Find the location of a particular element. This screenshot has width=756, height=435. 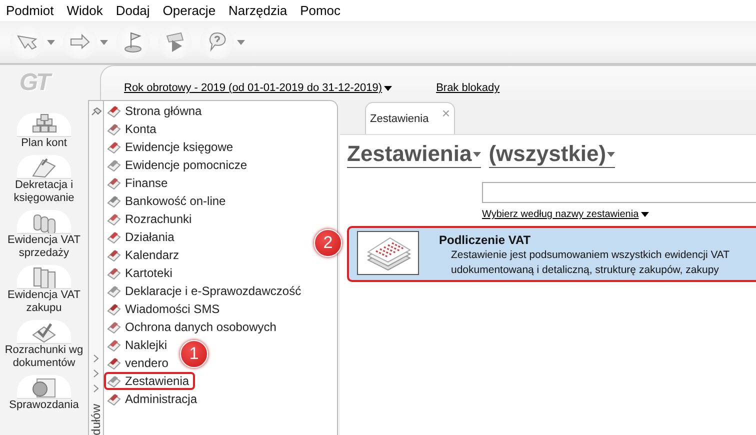

module-item: Deklaracje i e-Sprawozdawczość is located at coordinates (206, 291).